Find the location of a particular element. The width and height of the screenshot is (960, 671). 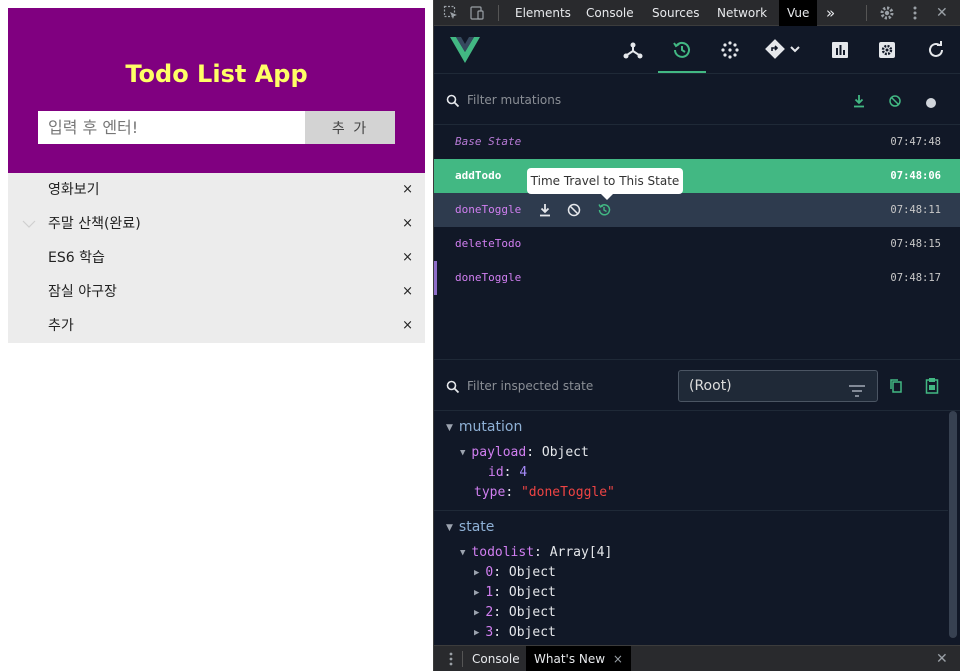

drawer-tab-console: Console is located at coordinates (496, 658).